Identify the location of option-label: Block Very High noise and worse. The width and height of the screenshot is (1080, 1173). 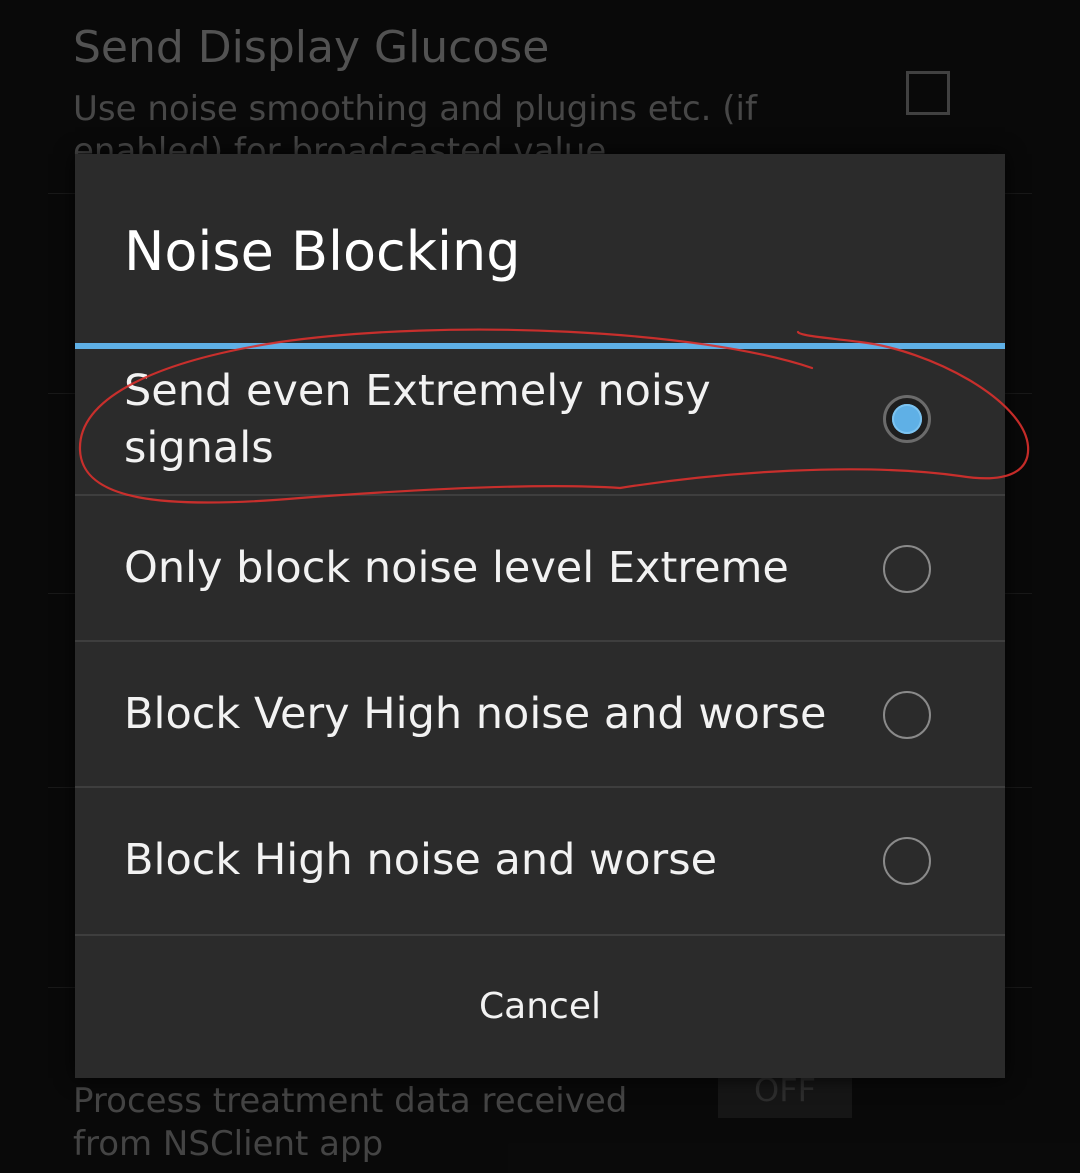
(475, 714).